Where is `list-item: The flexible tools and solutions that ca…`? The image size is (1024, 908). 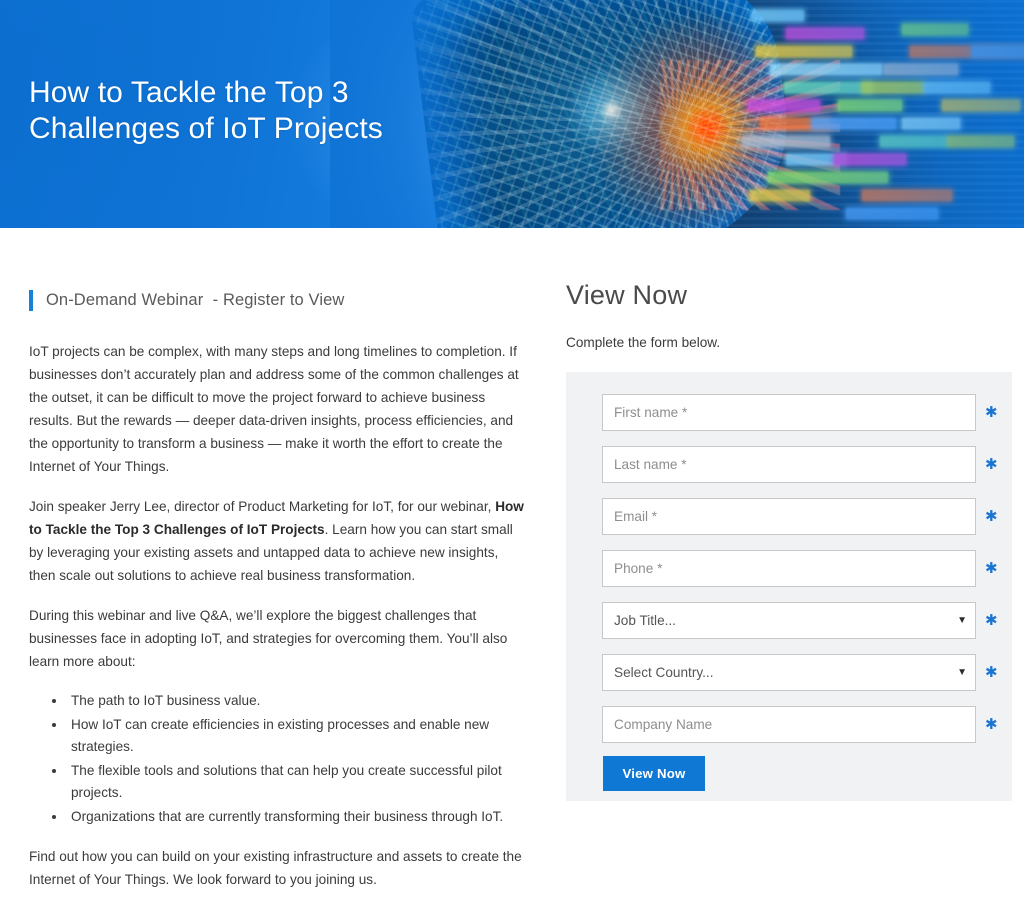 list-item: The flexible tools and solutions that ca… is located at coordinates (296, 782).